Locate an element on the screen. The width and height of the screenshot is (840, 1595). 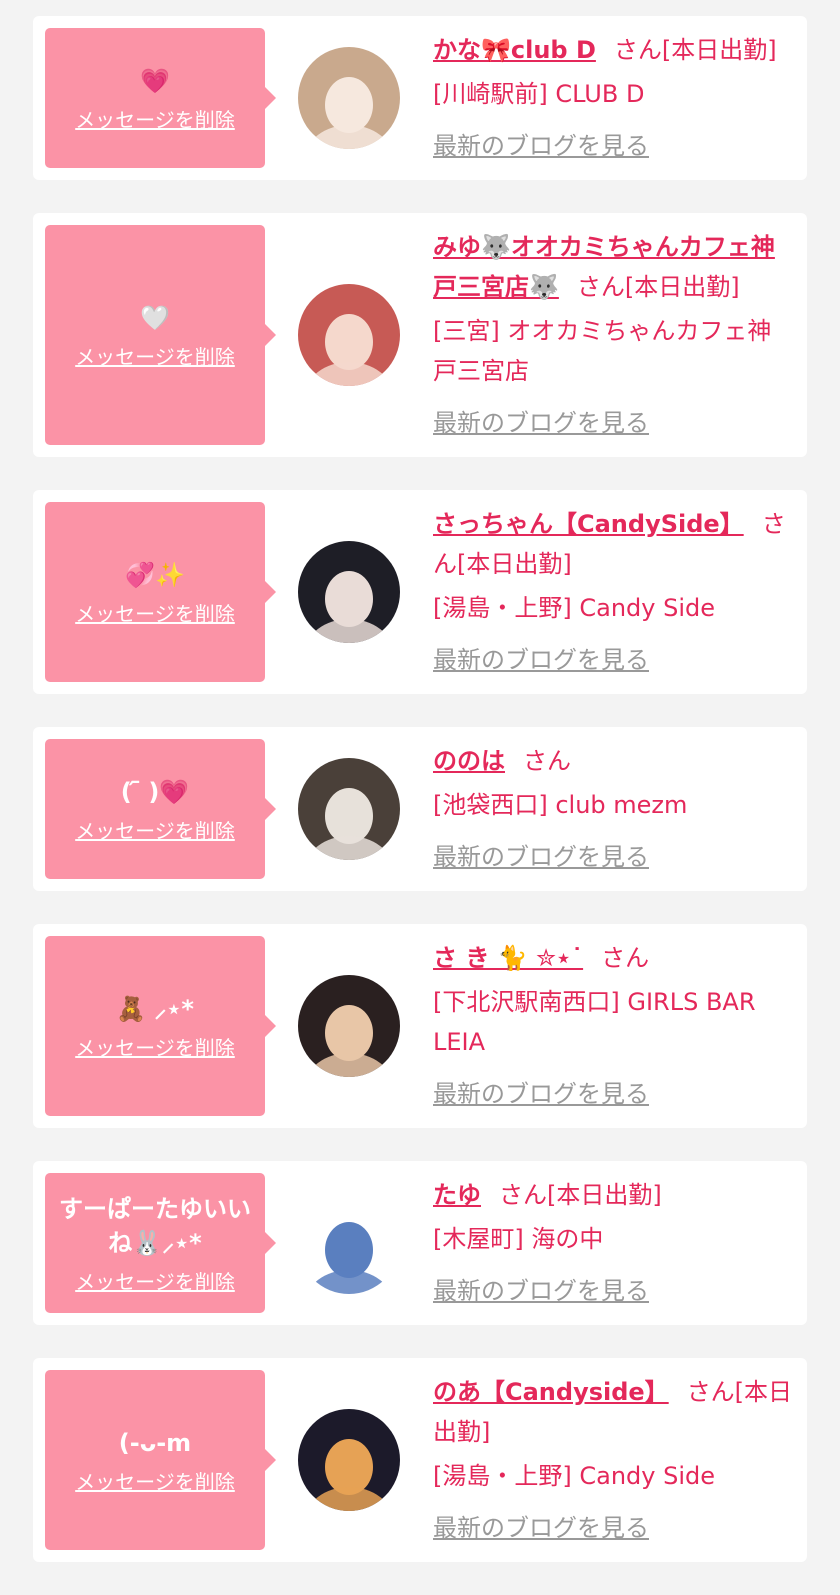
cast-name-line: ののは さん is located at coordinates (613, 761).